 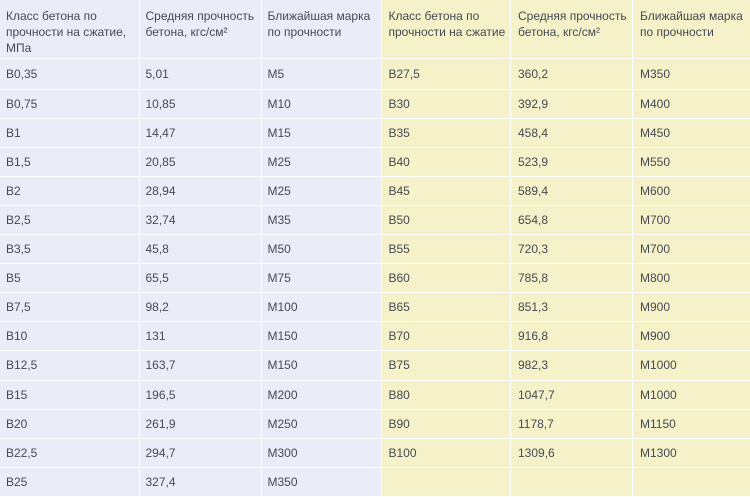 What do you see at coordinates (200, 162) in the screenshot?
I see `cell-strength: 20,85` at bounding box center [200, 162].